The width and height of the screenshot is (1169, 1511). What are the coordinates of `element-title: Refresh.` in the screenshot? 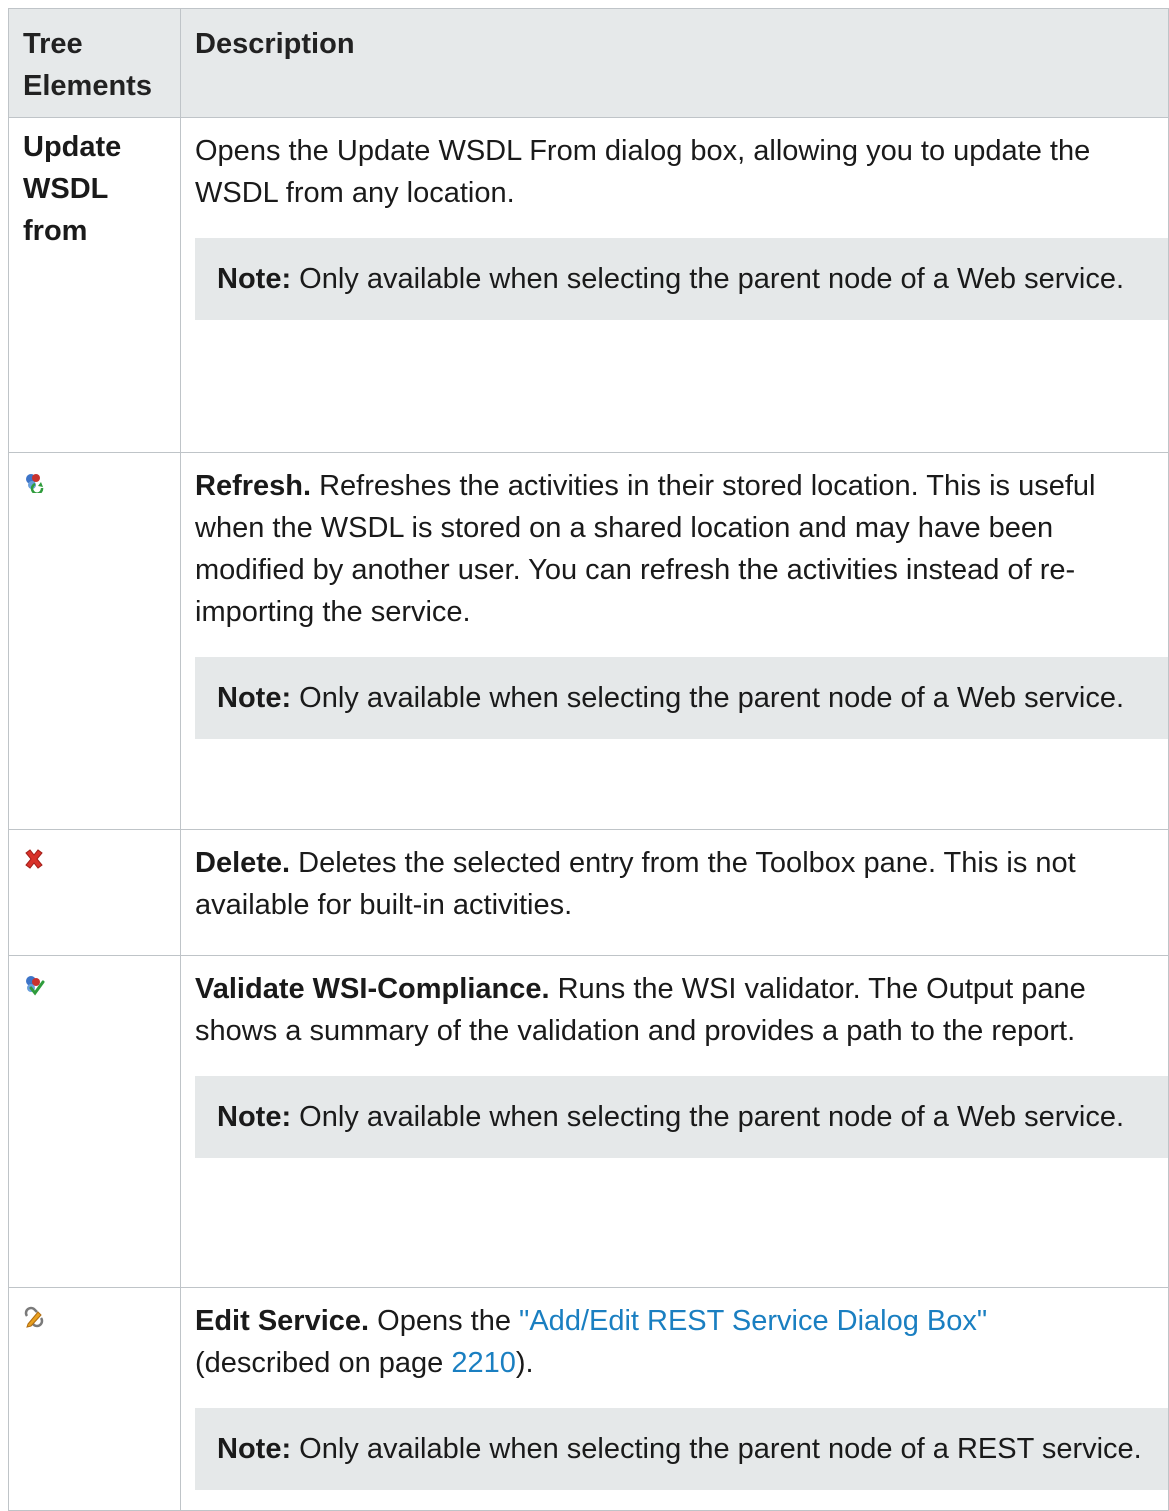 It's located at (253, 486).